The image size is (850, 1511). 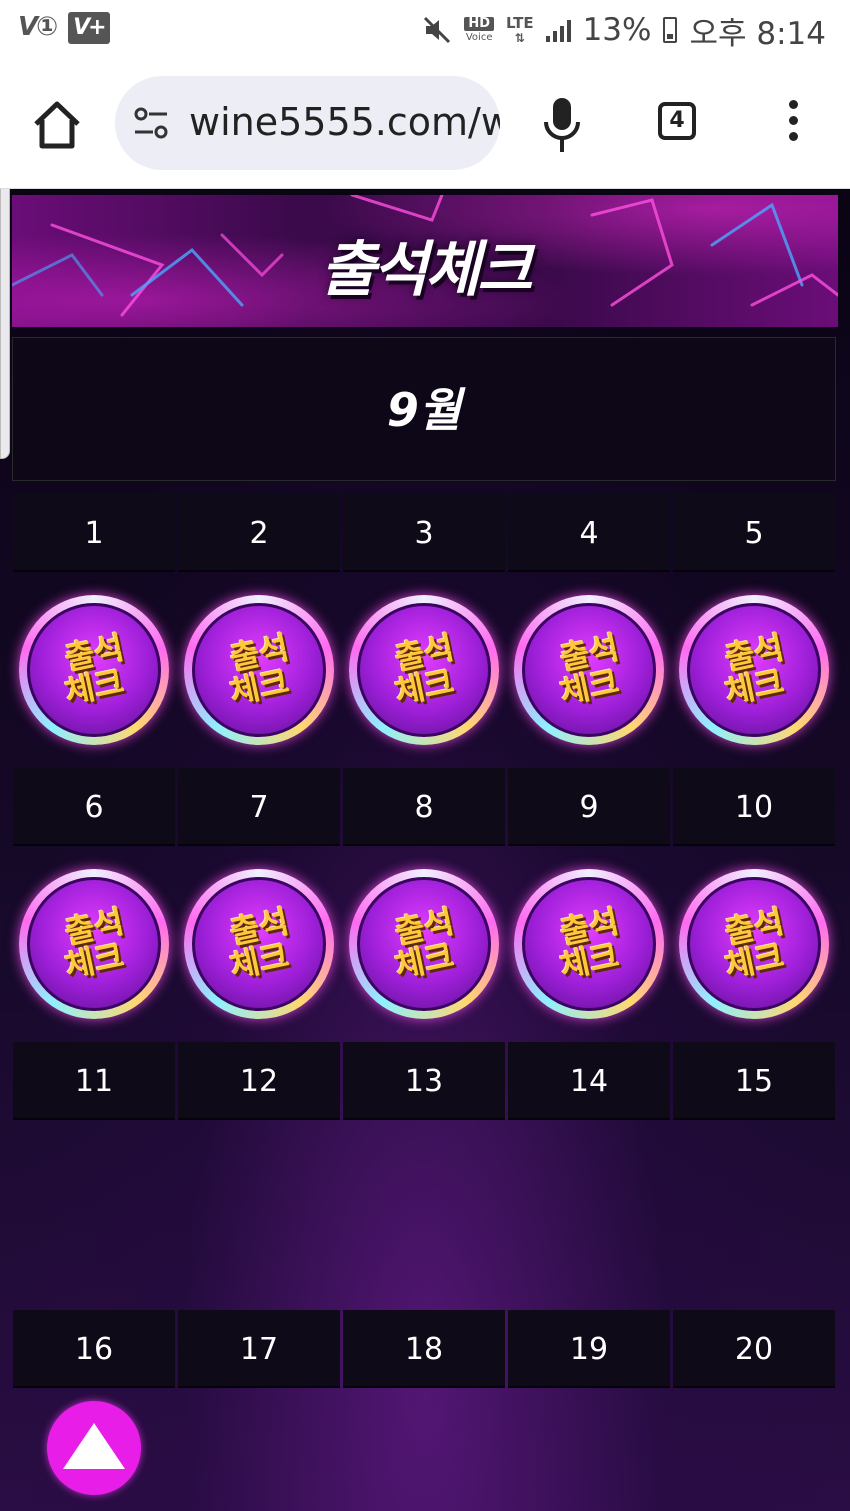 I want to click on battery-percent: 13%, so click(x=617, y=30).